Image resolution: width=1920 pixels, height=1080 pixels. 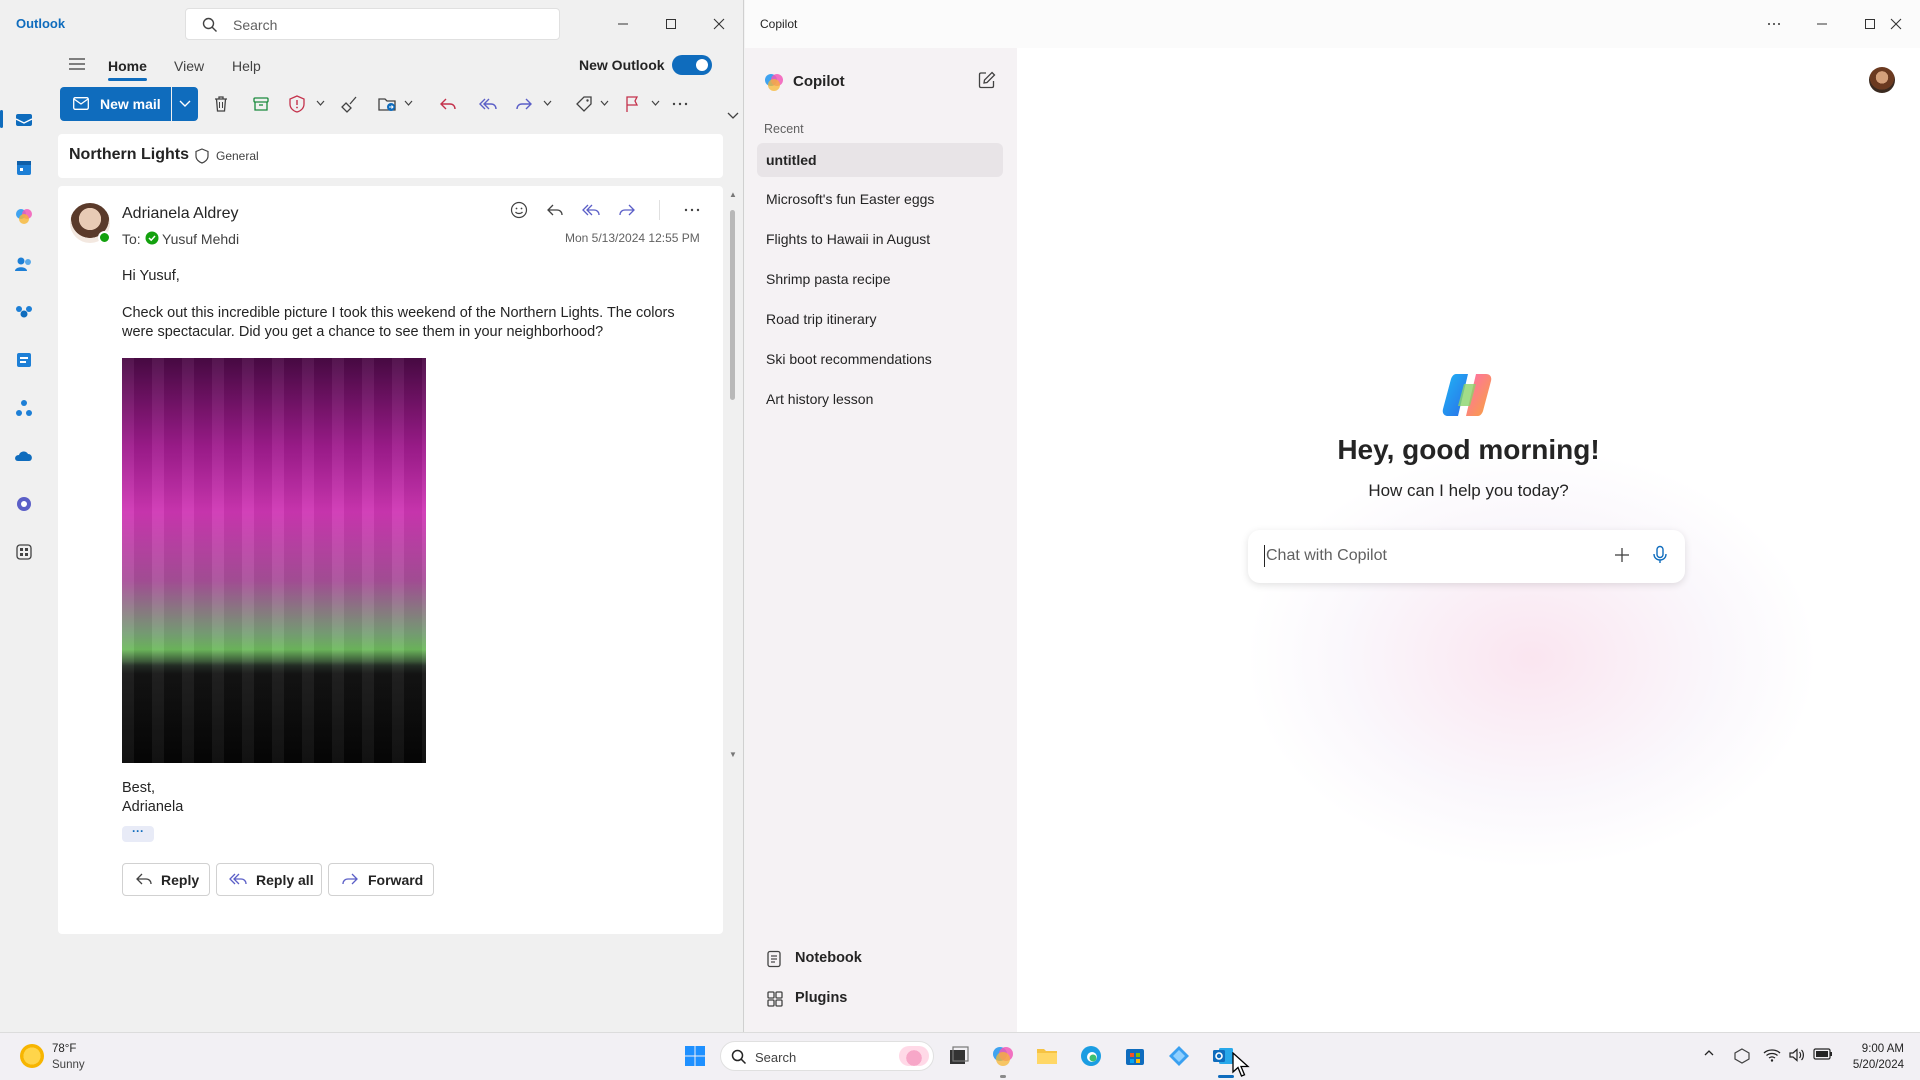 I want to click on sensitivity-label: General, so click(x=237, y=156).